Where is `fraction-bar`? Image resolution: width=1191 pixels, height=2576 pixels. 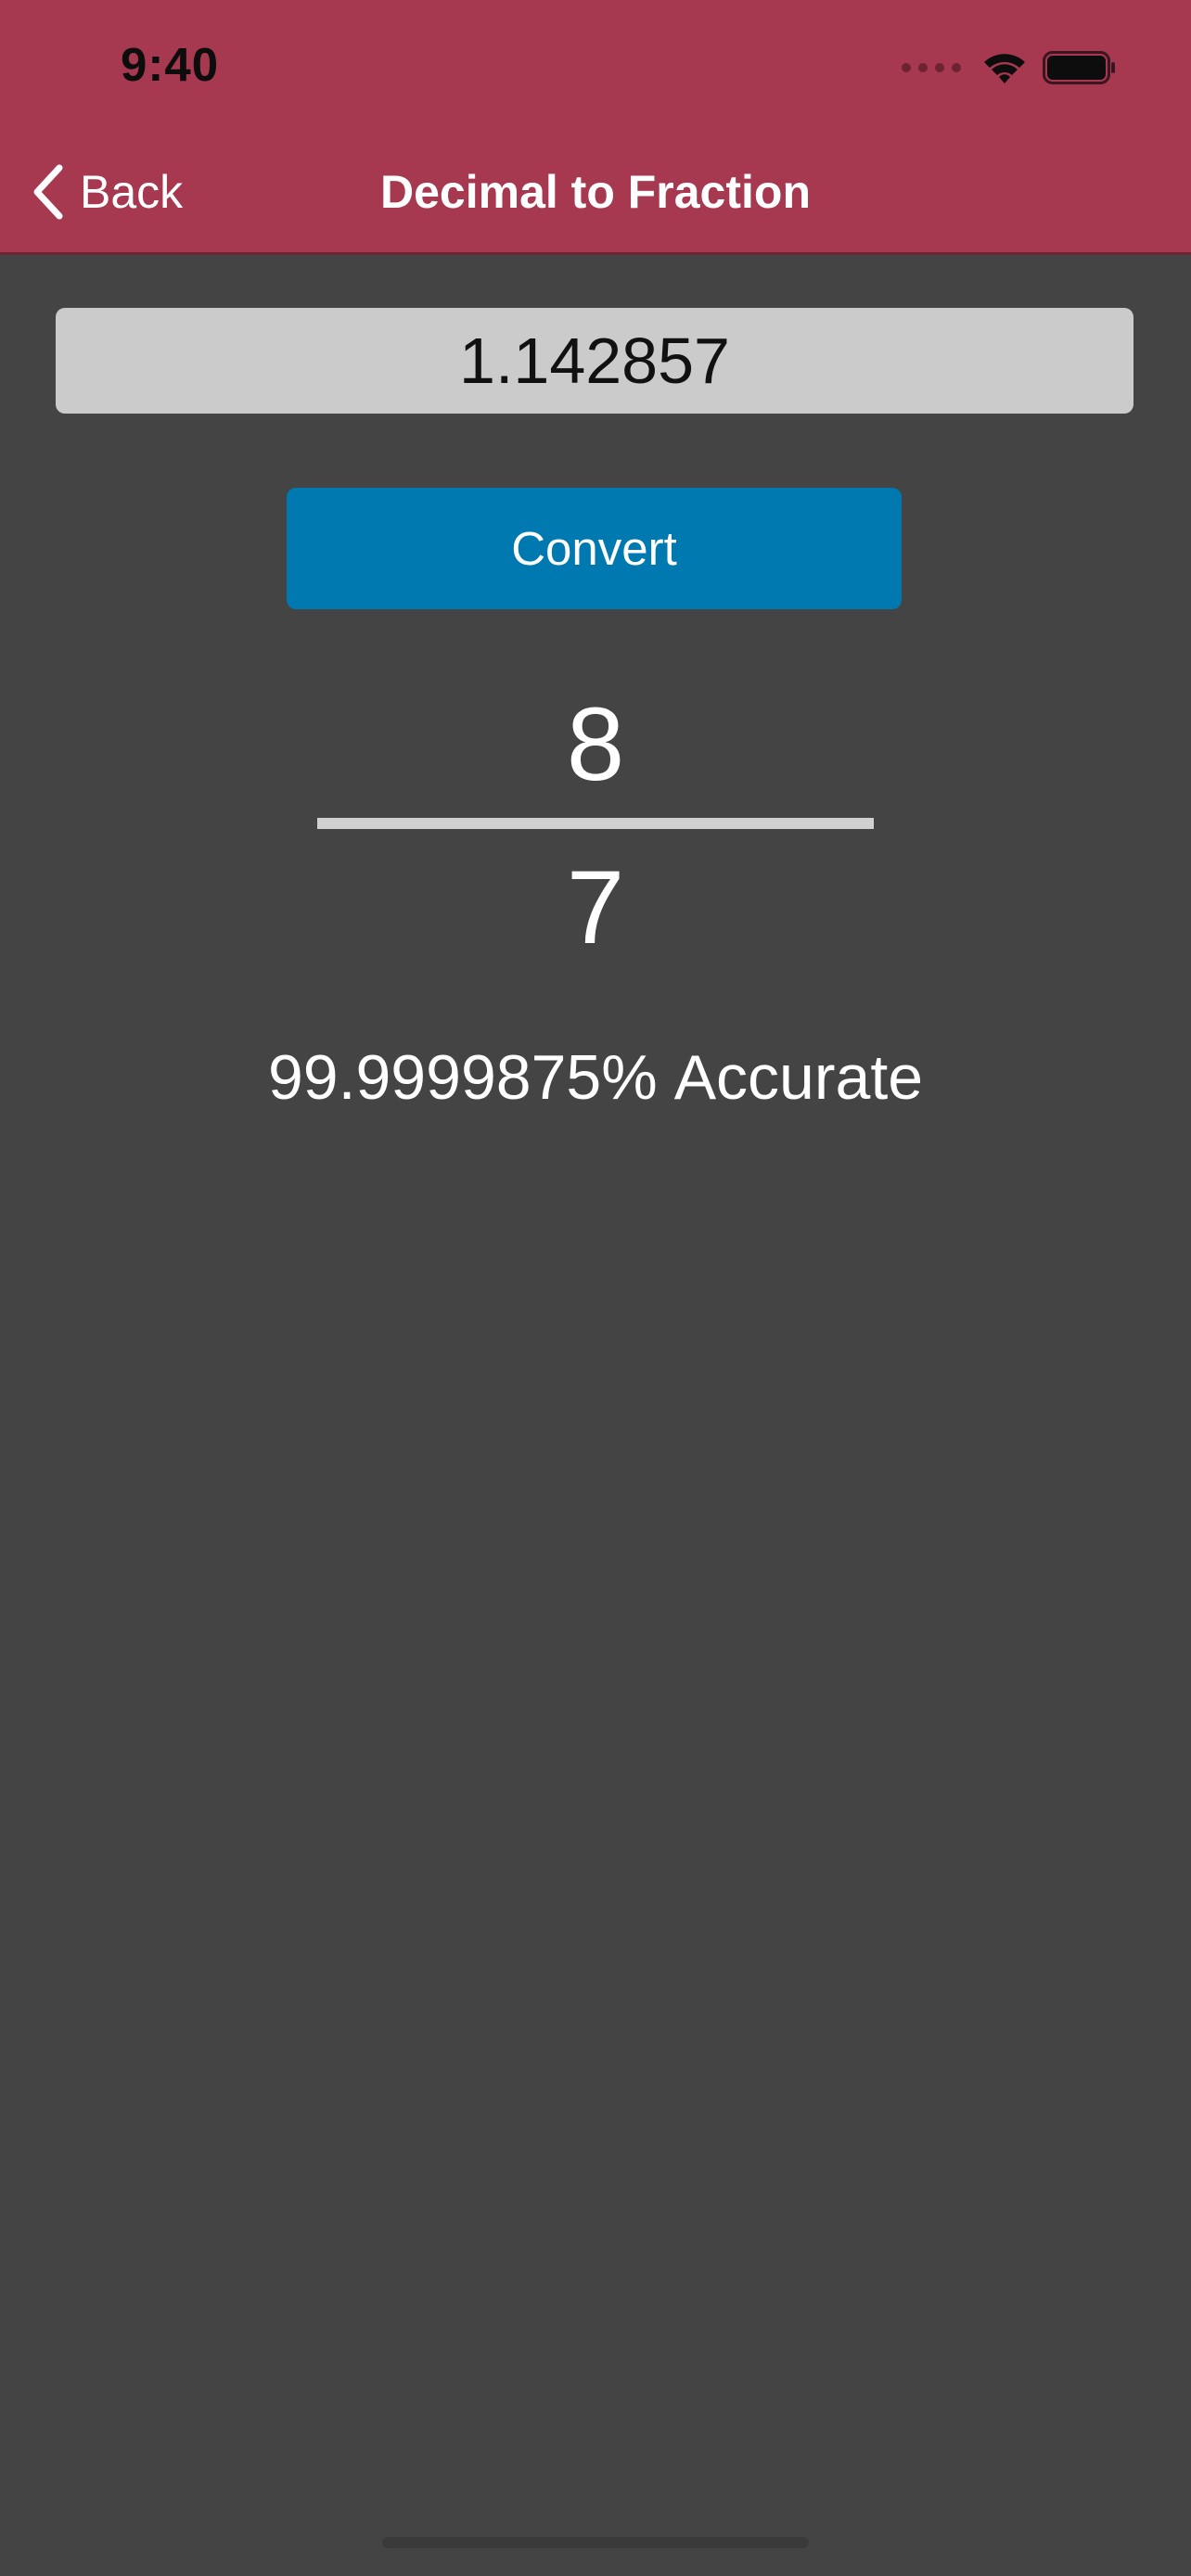
fraction-bar is located at coordinates (595, 823).